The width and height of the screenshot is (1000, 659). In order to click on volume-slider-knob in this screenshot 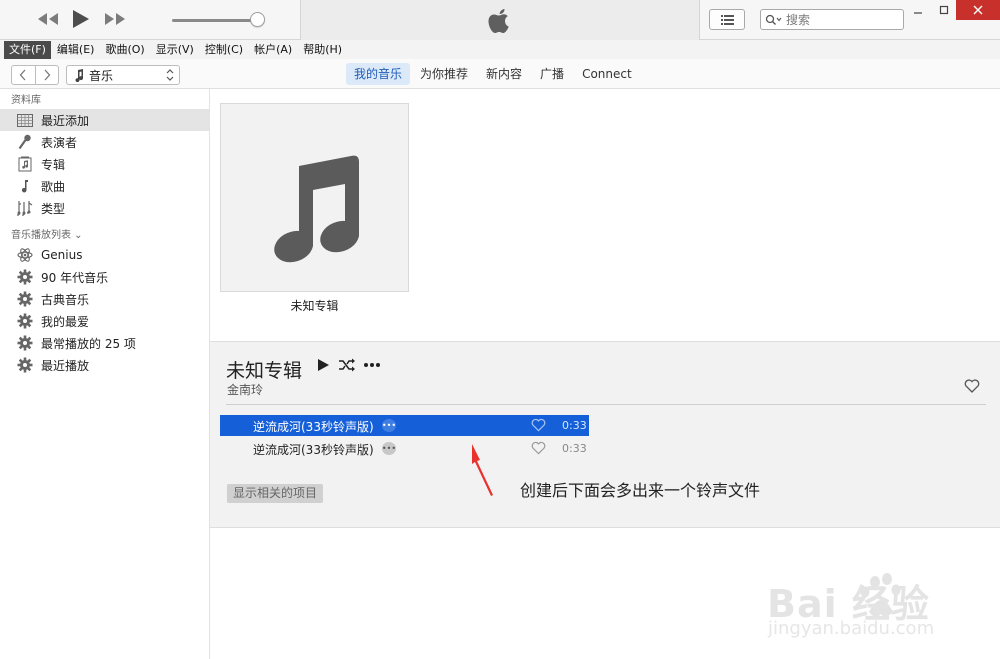, I will do `click(257, 19)`.